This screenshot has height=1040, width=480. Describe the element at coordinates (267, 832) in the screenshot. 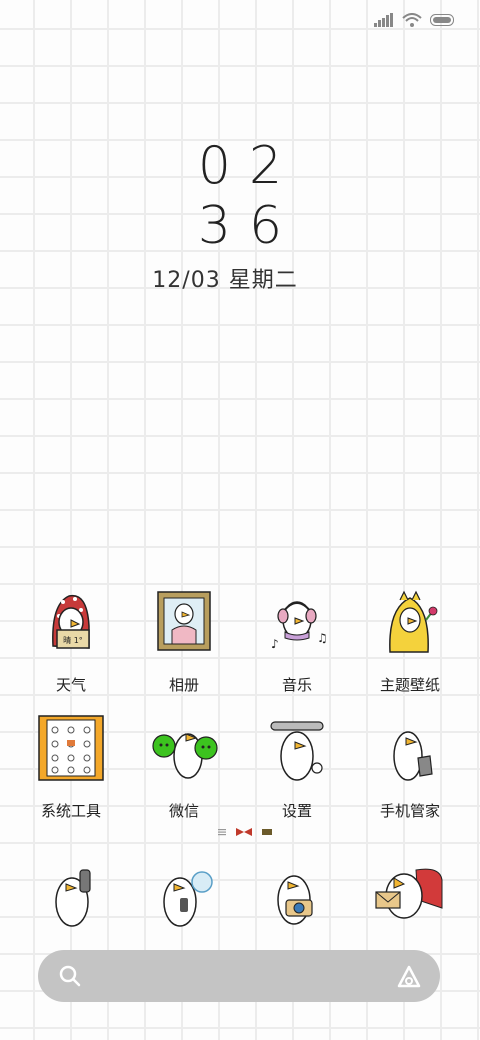

I see `page-dot-icon` at that location.